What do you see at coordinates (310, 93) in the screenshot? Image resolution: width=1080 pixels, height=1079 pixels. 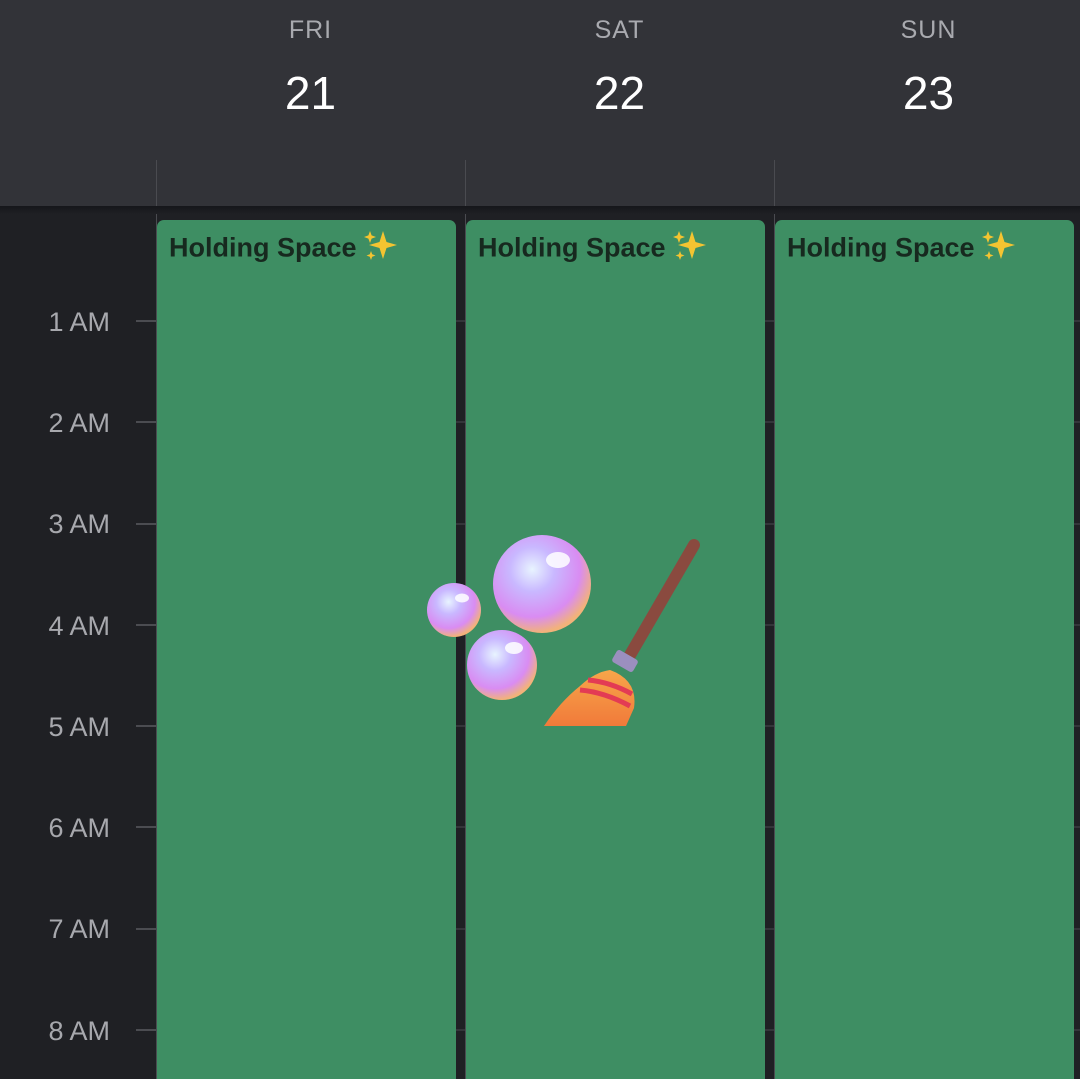 I see `day-number: 21` at bounding box center [310, 93].